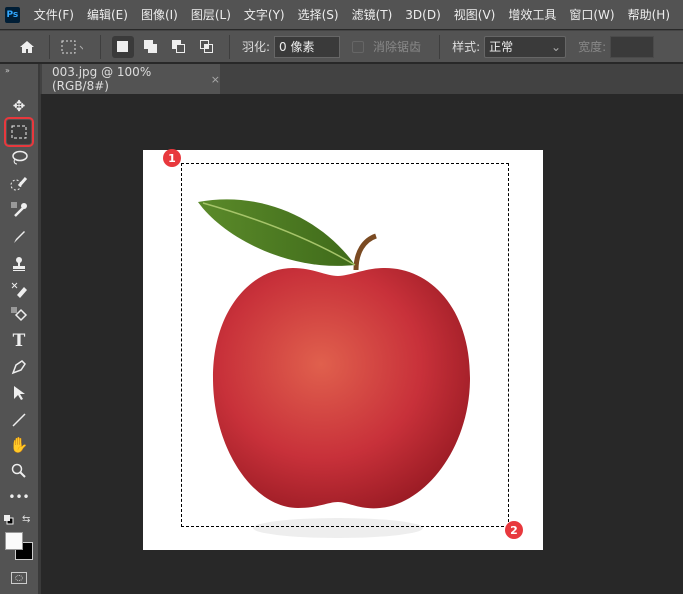 The image size is (683, 594). Describe the element at coordinates (12, 14) in the screenshot. I see `photoshop-logo: Ps` at that location.